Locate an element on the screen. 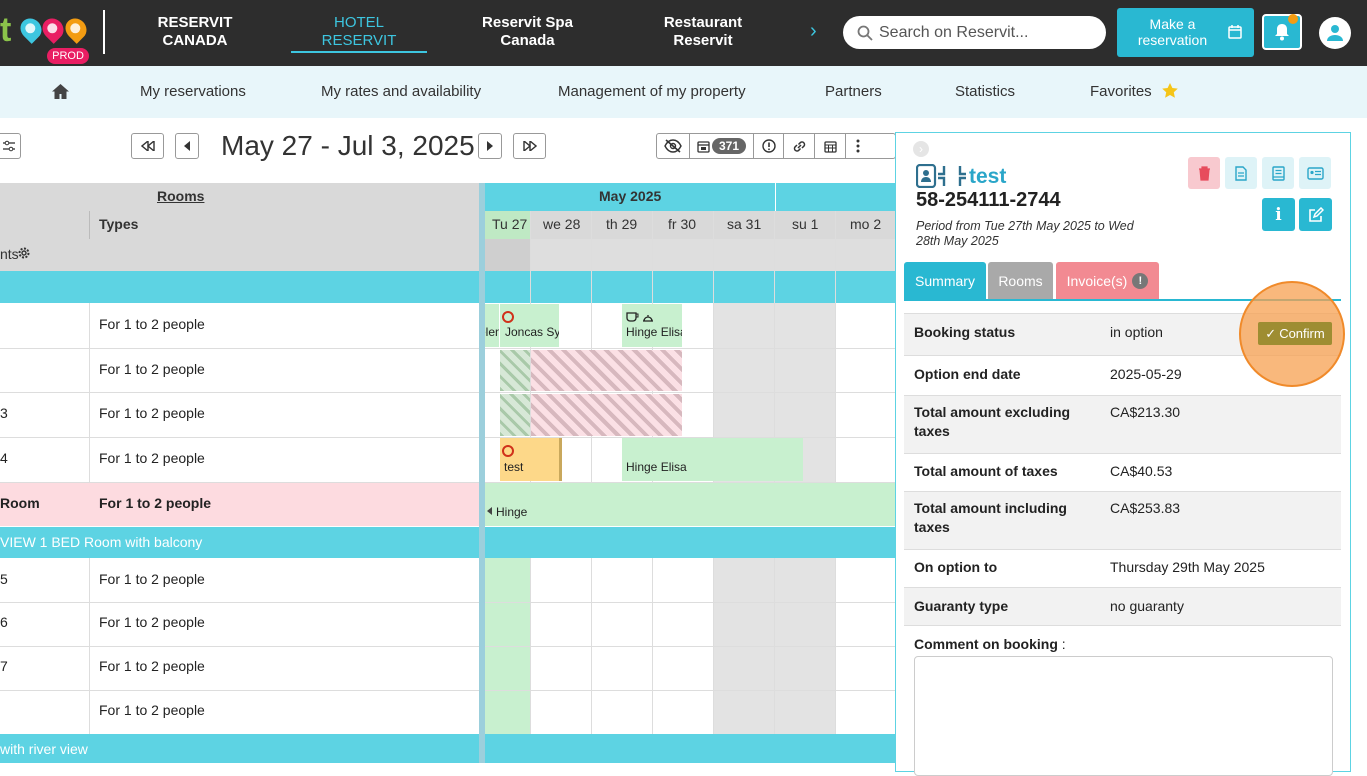  app-label-line2: Canada is located at coordinates (527, 40).